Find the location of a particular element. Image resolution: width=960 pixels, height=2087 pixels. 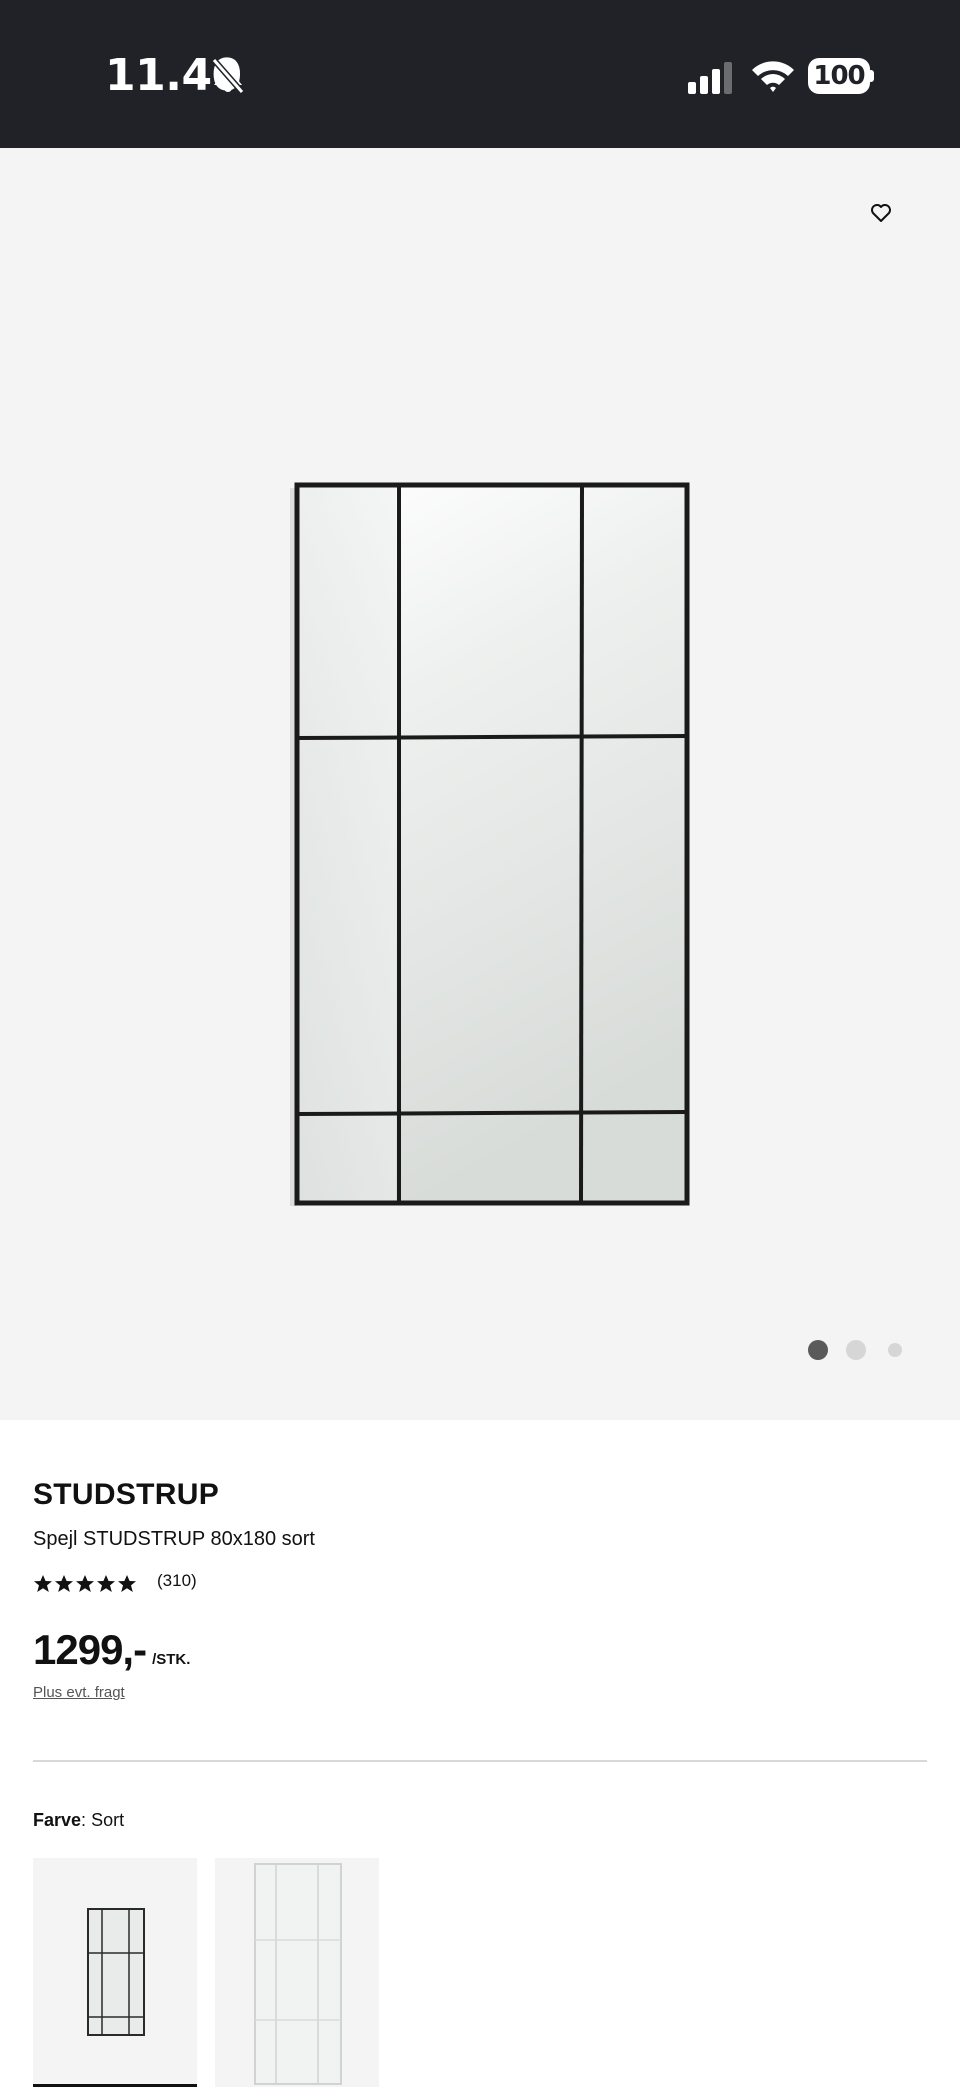

battery-icon: 100 is located at coordinates (841, 76).